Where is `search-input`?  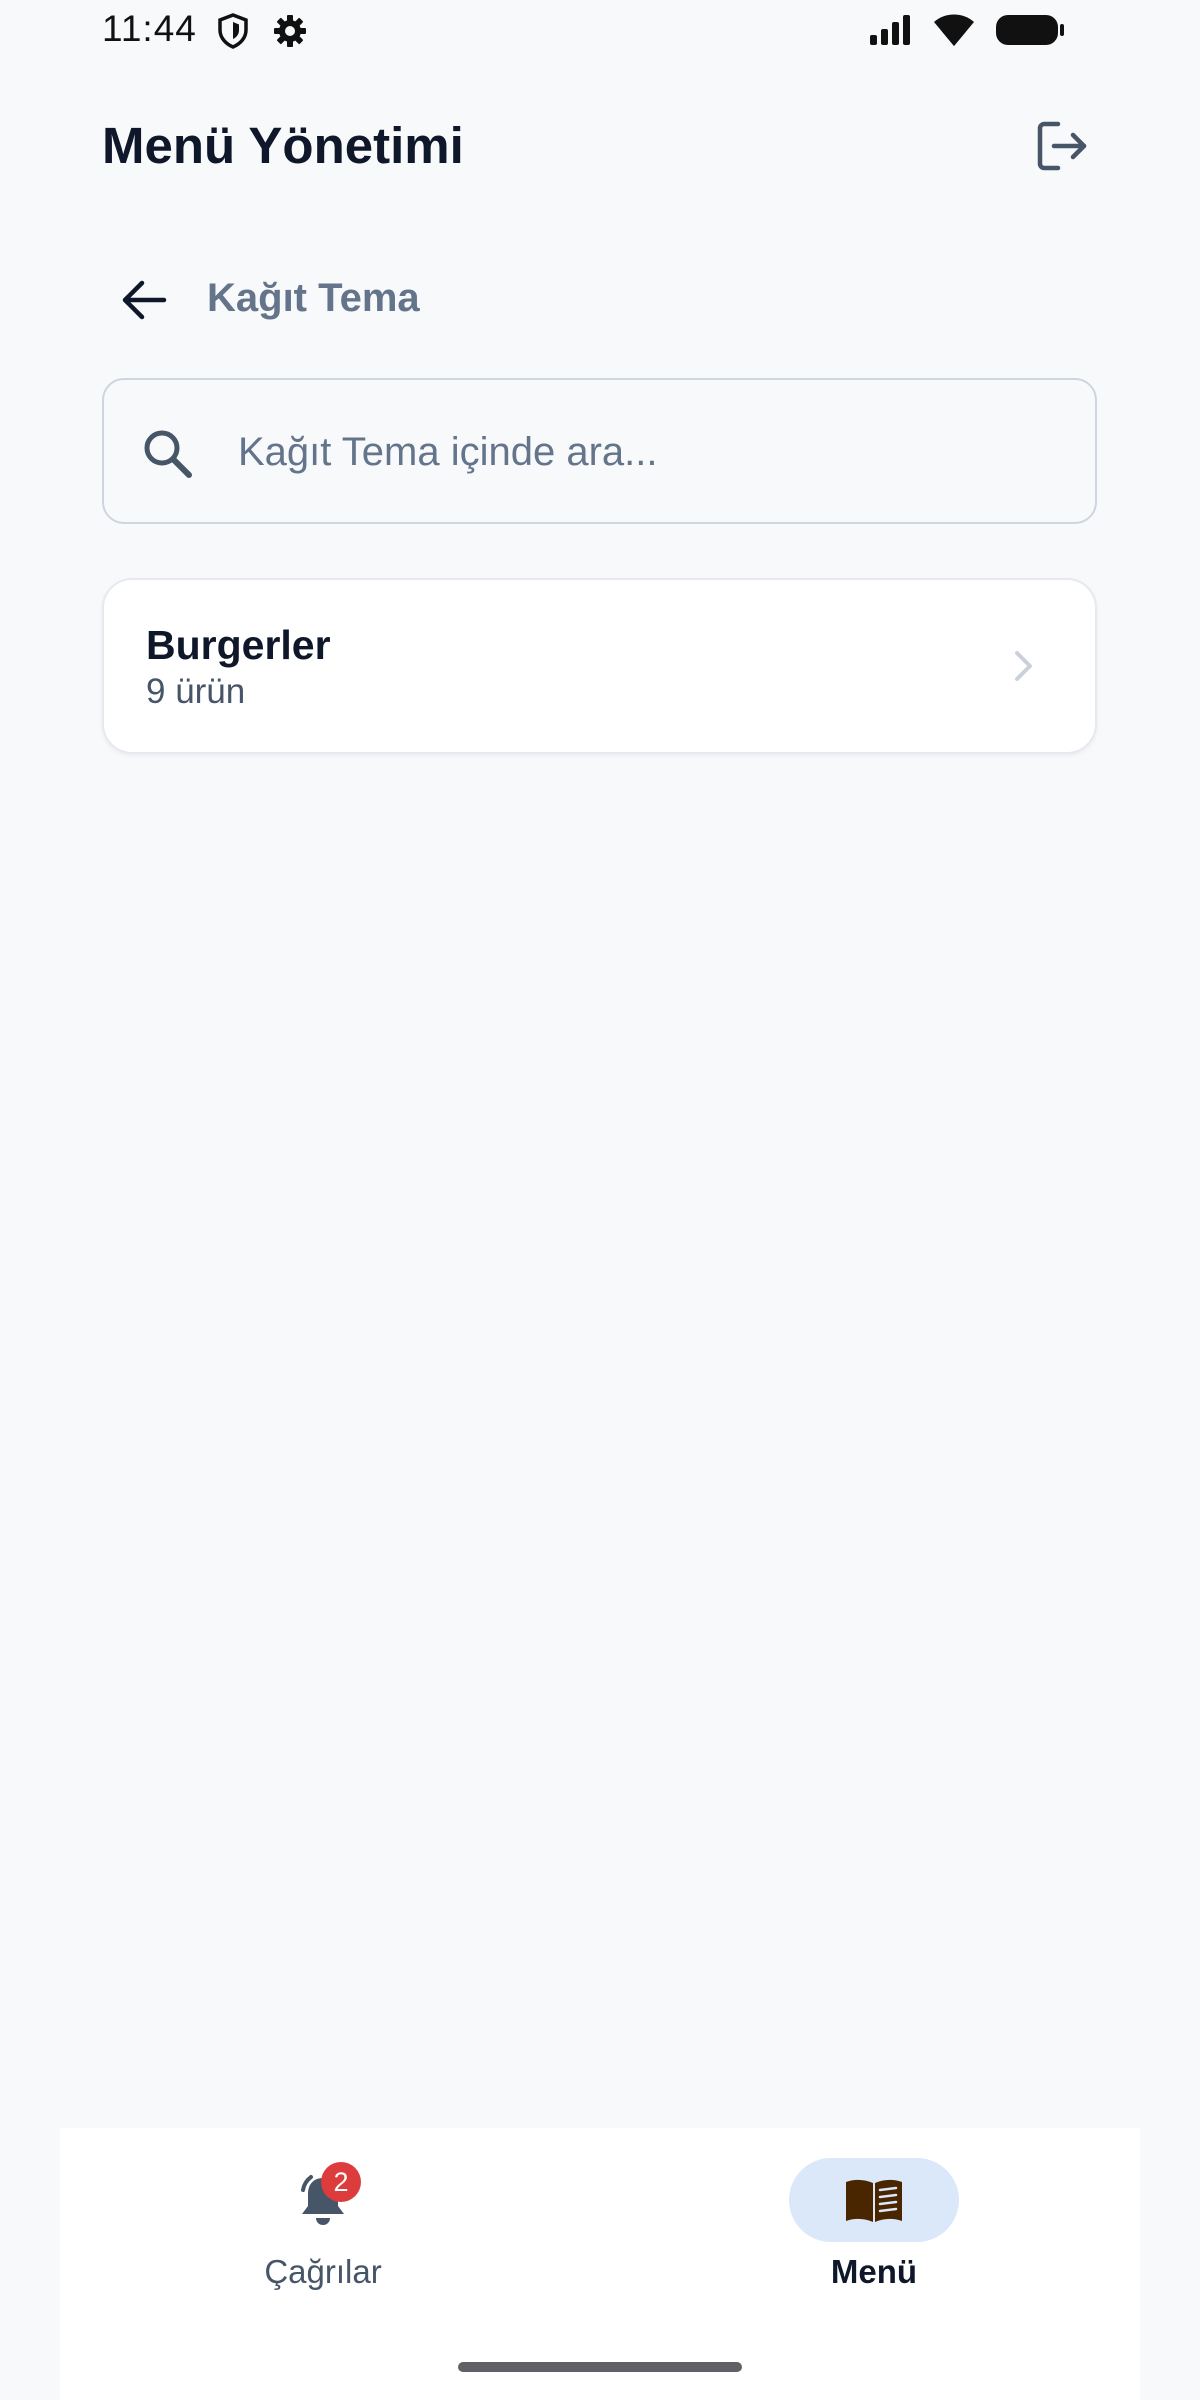
search-input is located at coordinates (653, 452).